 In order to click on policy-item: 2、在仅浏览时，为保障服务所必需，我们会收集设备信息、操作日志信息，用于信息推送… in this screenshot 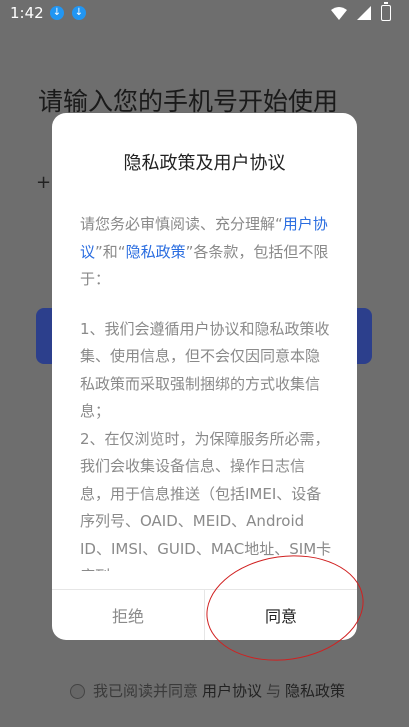, I will do `click(206, 500)`.